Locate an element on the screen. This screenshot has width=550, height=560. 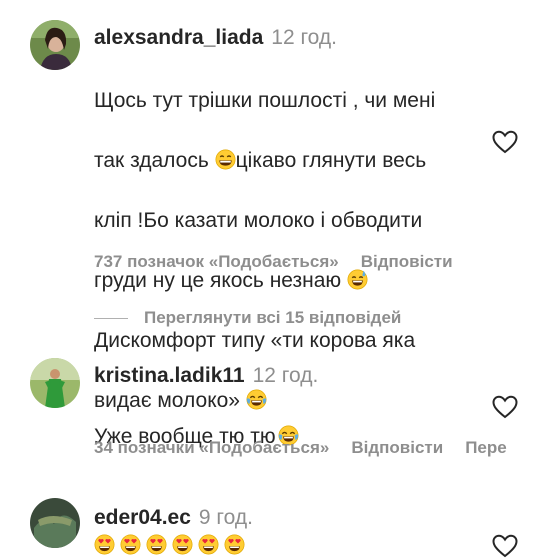
comment-meta: 34 позначки «Подобається» Відповісти Пере is located at coordinates (311, 448).